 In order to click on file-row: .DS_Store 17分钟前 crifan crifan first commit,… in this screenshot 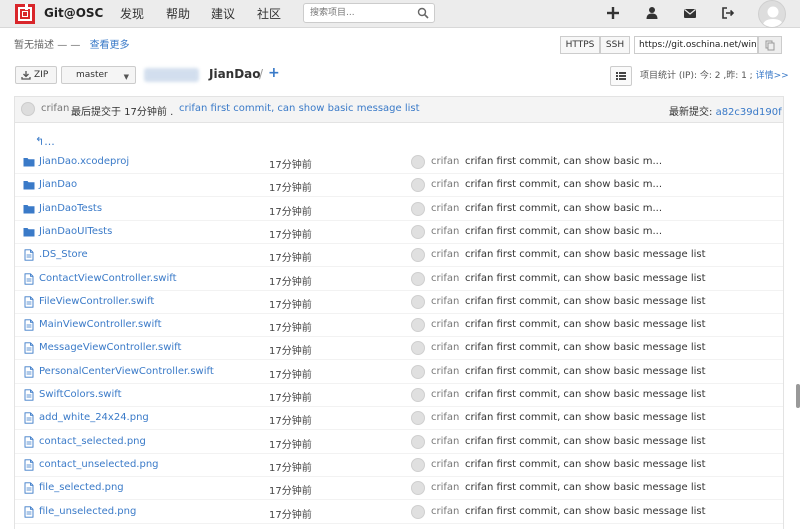, I will do `click(399, 256)`.